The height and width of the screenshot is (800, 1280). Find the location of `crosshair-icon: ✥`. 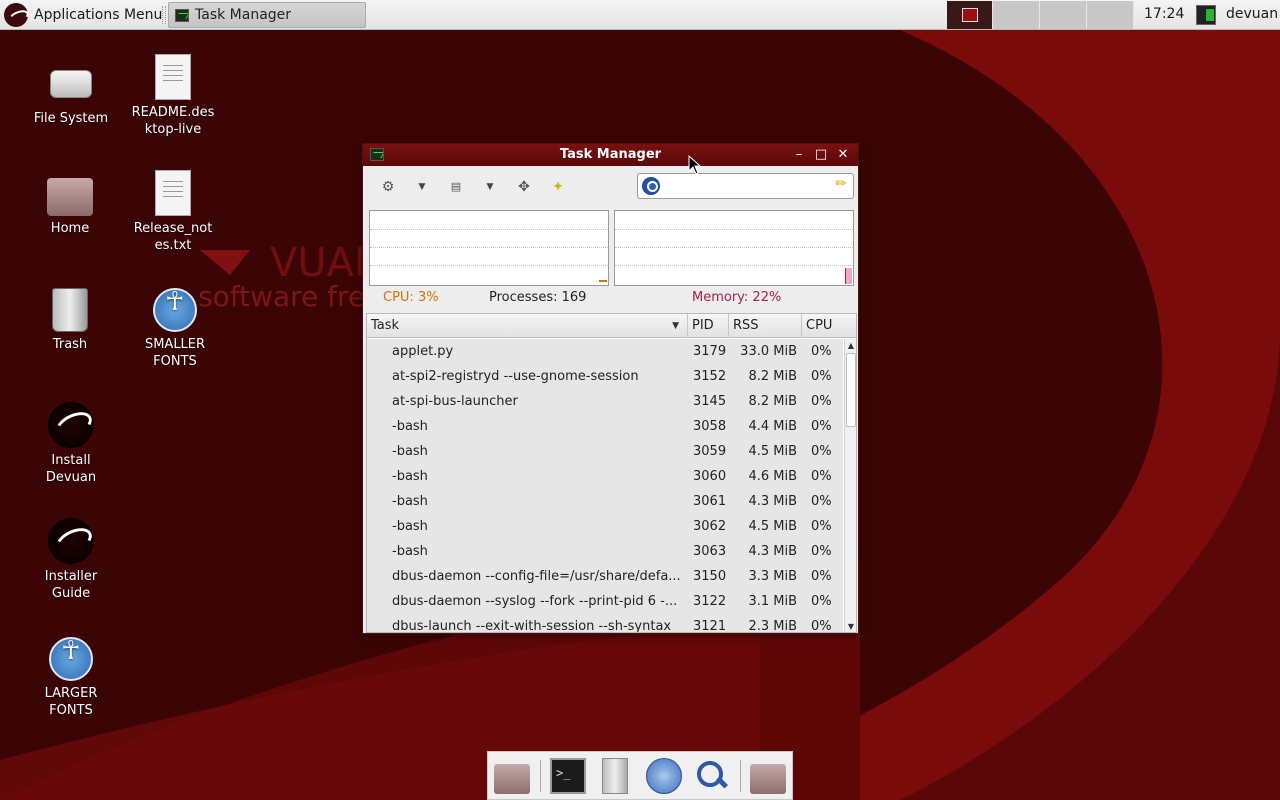

crosshair-icon: ✥ is located at coordinates (524, 187).